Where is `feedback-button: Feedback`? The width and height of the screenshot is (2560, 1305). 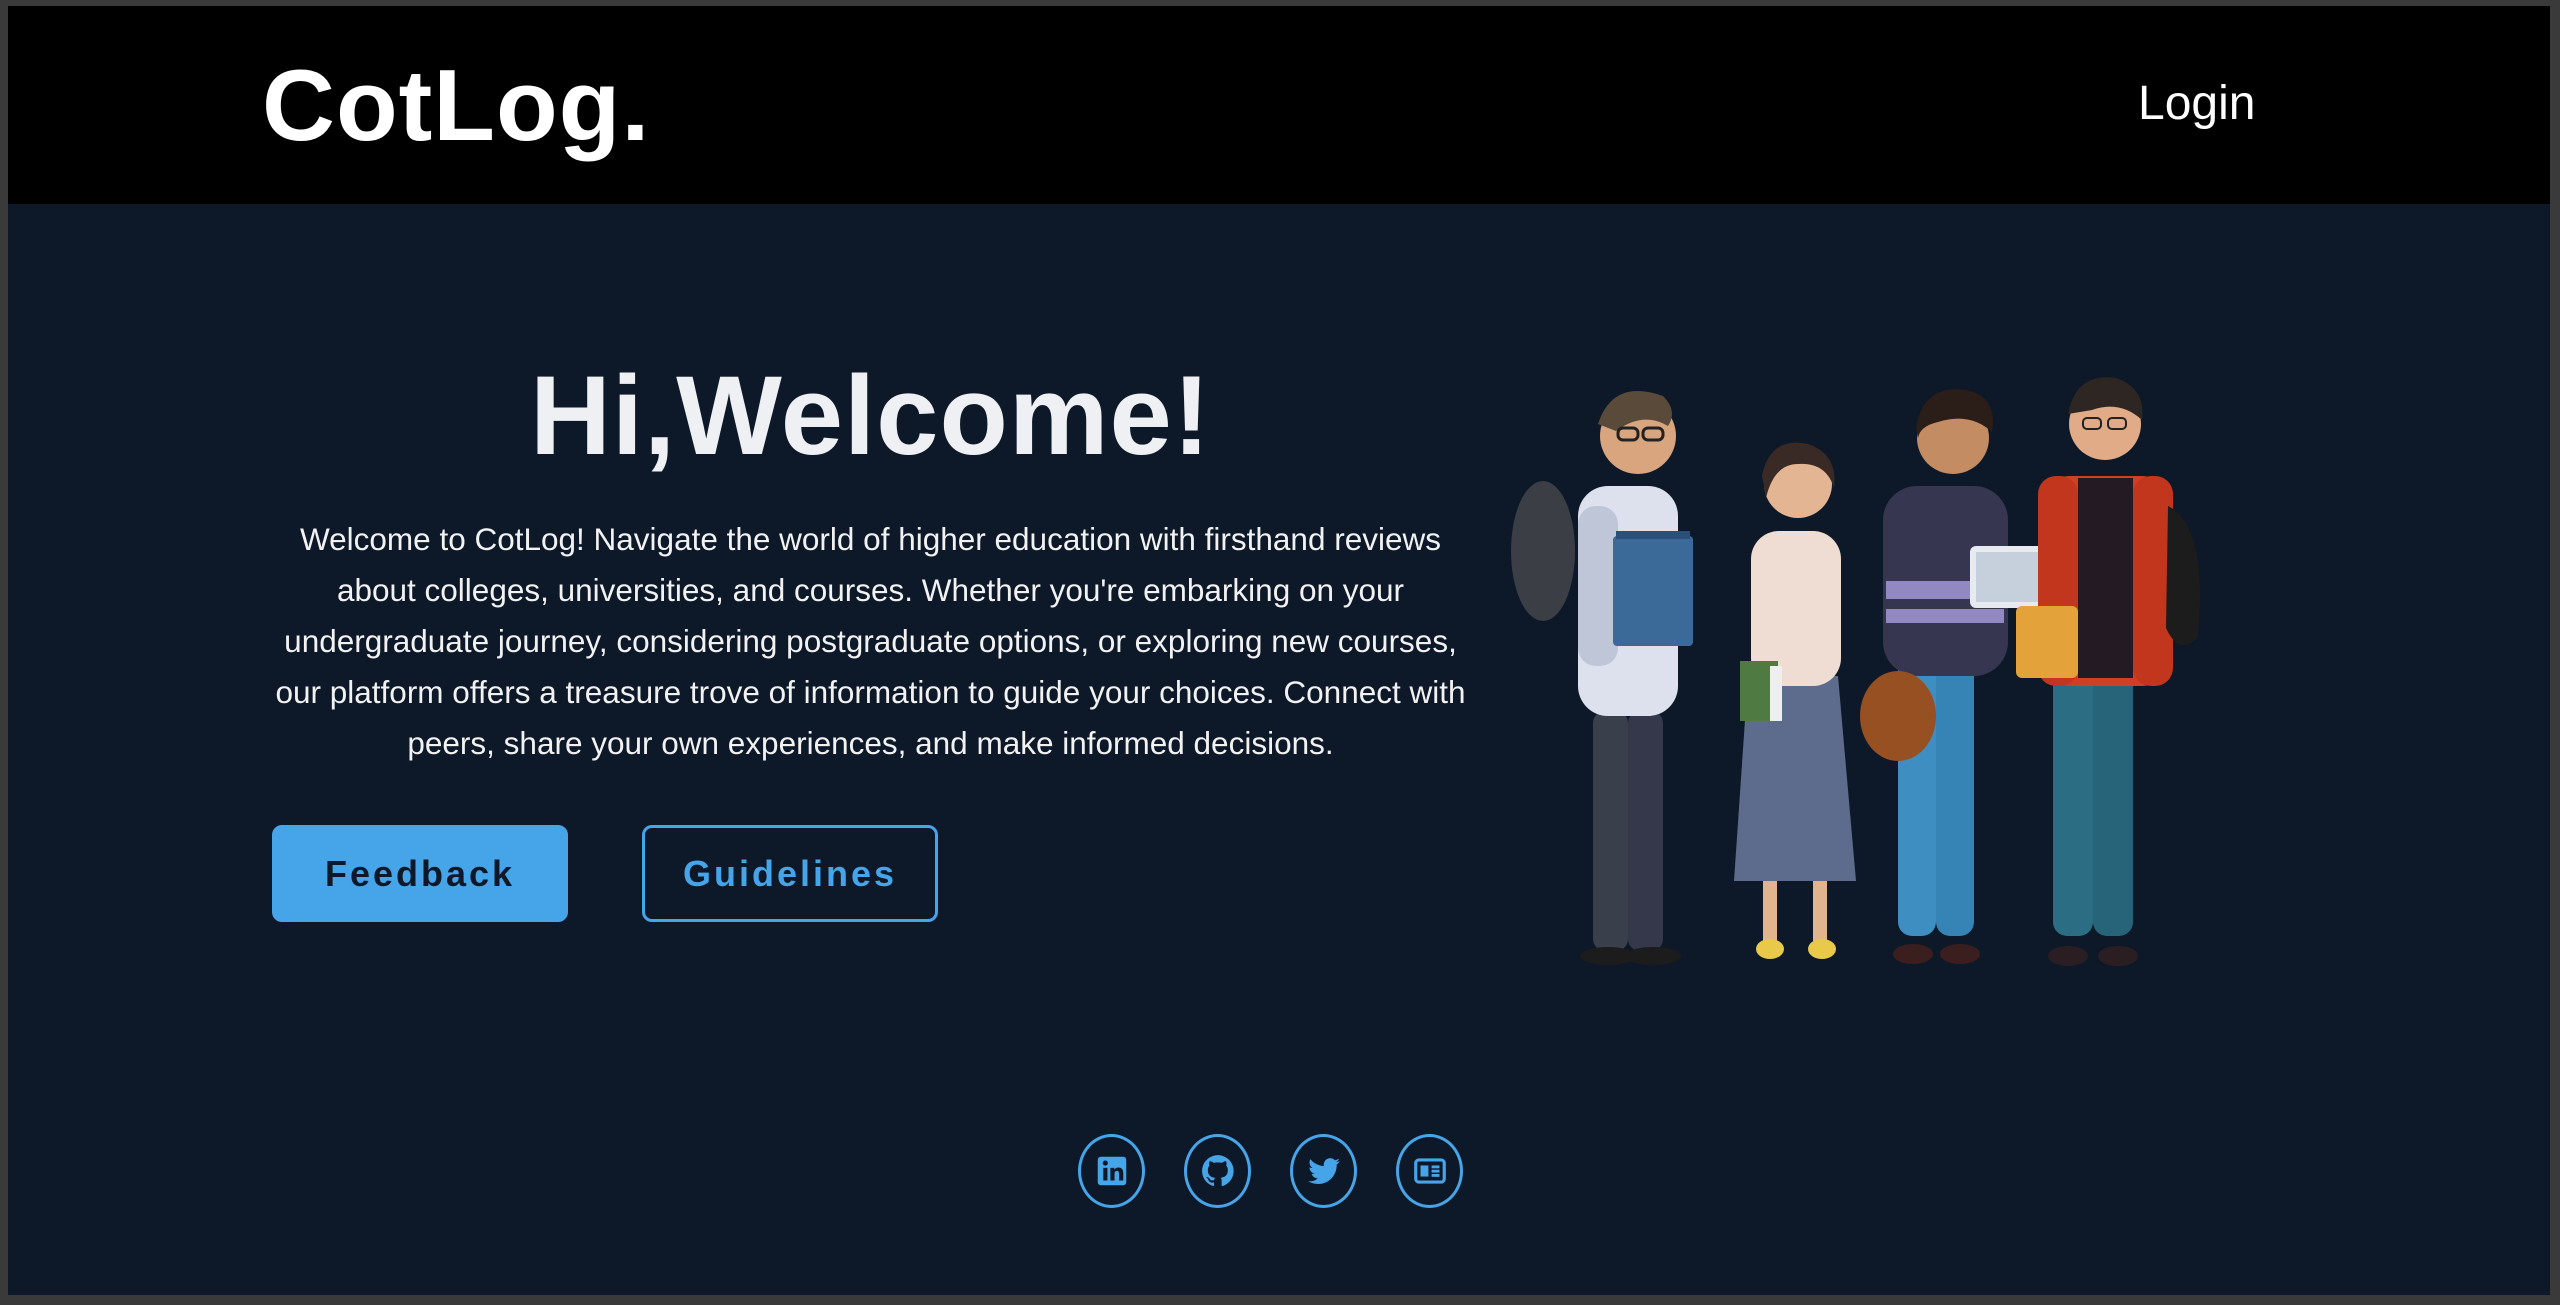 feedback-button: Feedback is located at coordinates (420, 873).